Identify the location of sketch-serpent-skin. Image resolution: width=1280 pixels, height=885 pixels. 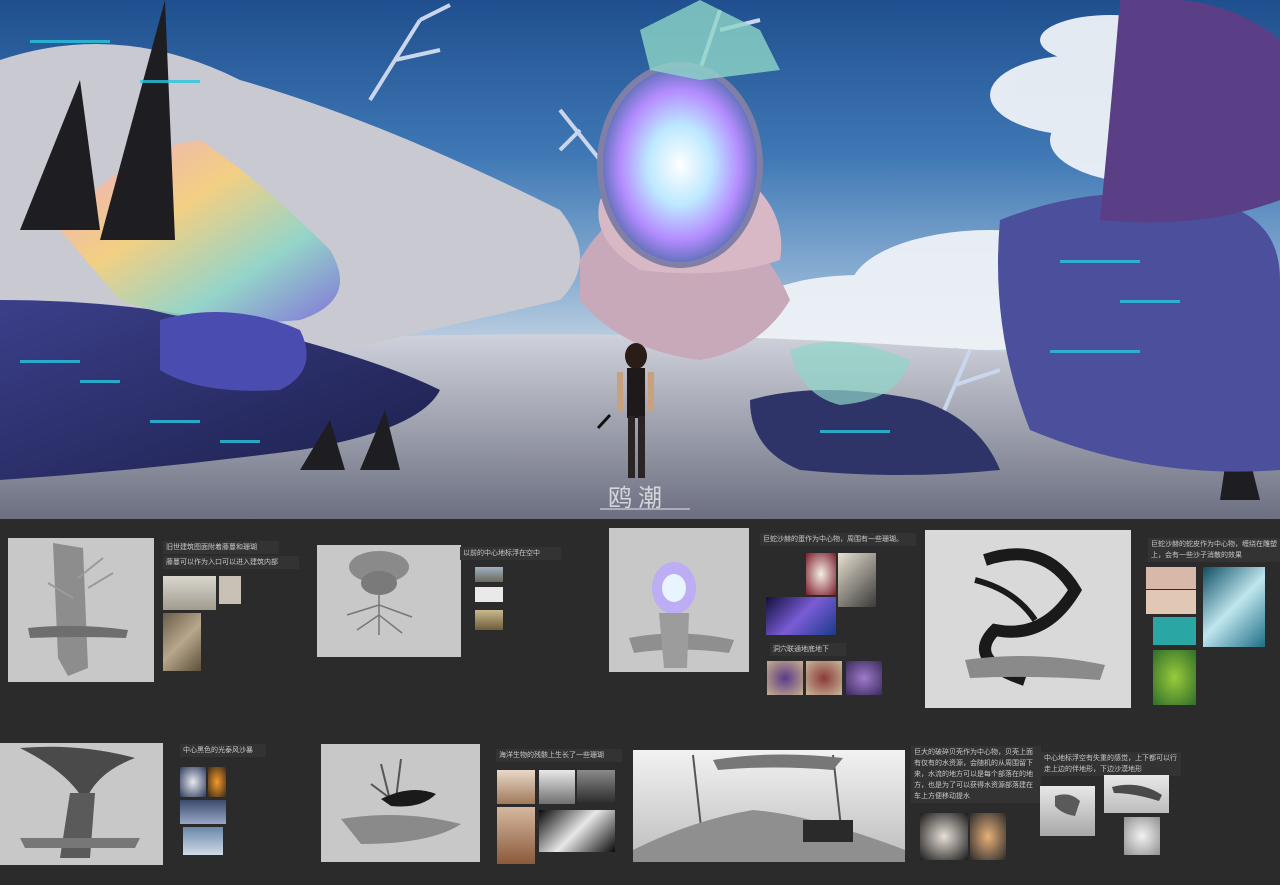
(1028, 619).